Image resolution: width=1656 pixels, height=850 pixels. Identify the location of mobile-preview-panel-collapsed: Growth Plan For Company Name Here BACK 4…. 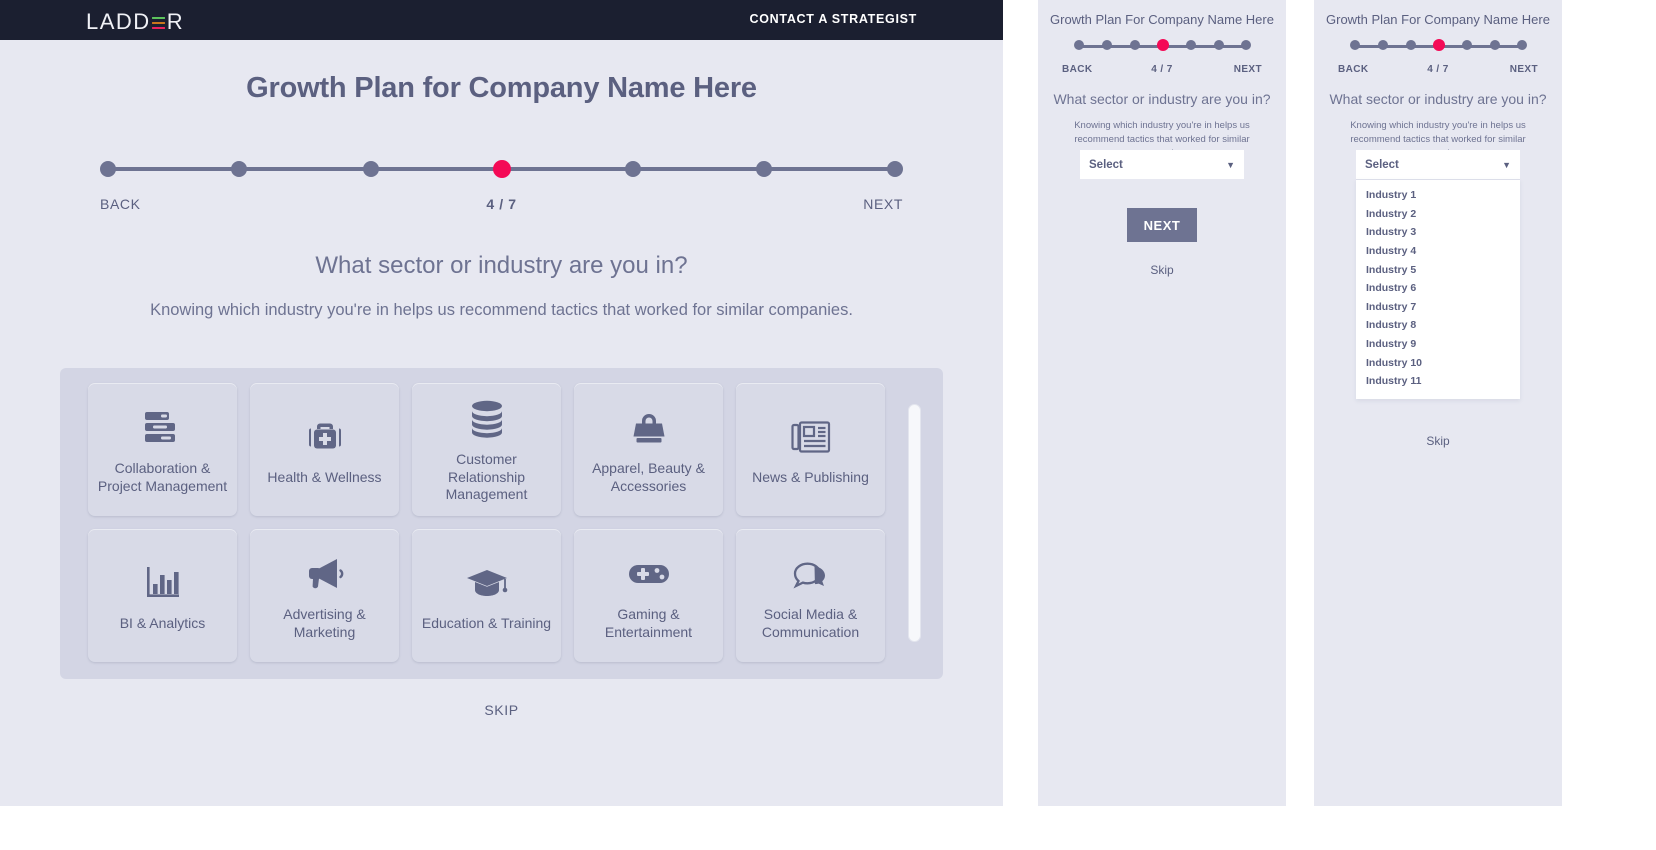
(1162, 403).